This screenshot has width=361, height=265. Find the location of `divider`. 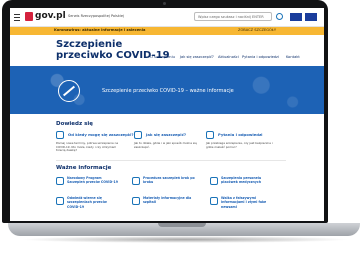

divider is located at coordinates (171, 160).